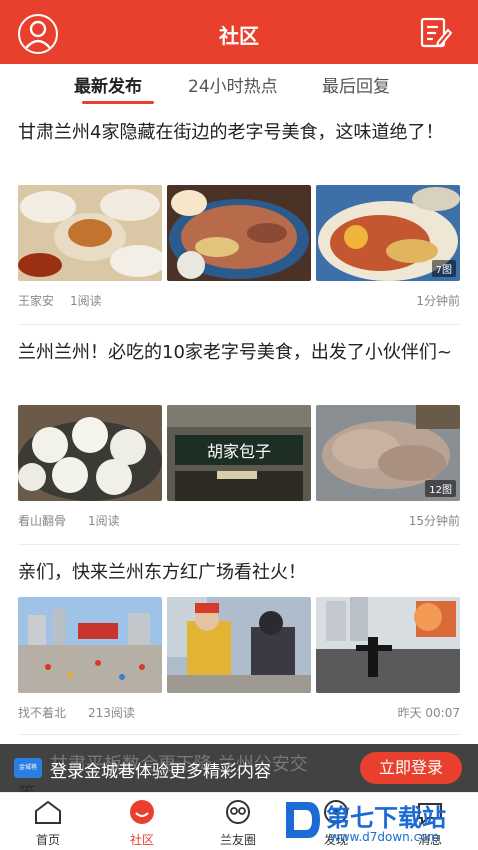 The image size is (478, 850). Describe the element at coordinates (303, 820) in the screenshot. I see `watermark-logo-icon` at that location.